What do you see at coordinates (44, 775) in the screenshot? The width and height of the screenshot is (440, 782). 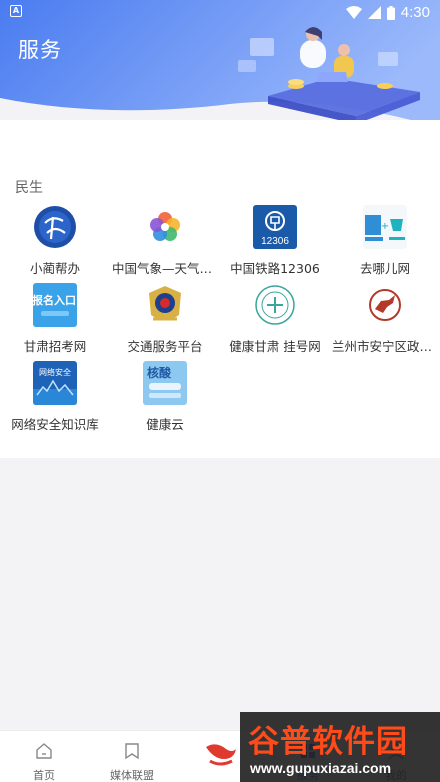 I see `tab-label: 首页` at bounding box center [44, 775].